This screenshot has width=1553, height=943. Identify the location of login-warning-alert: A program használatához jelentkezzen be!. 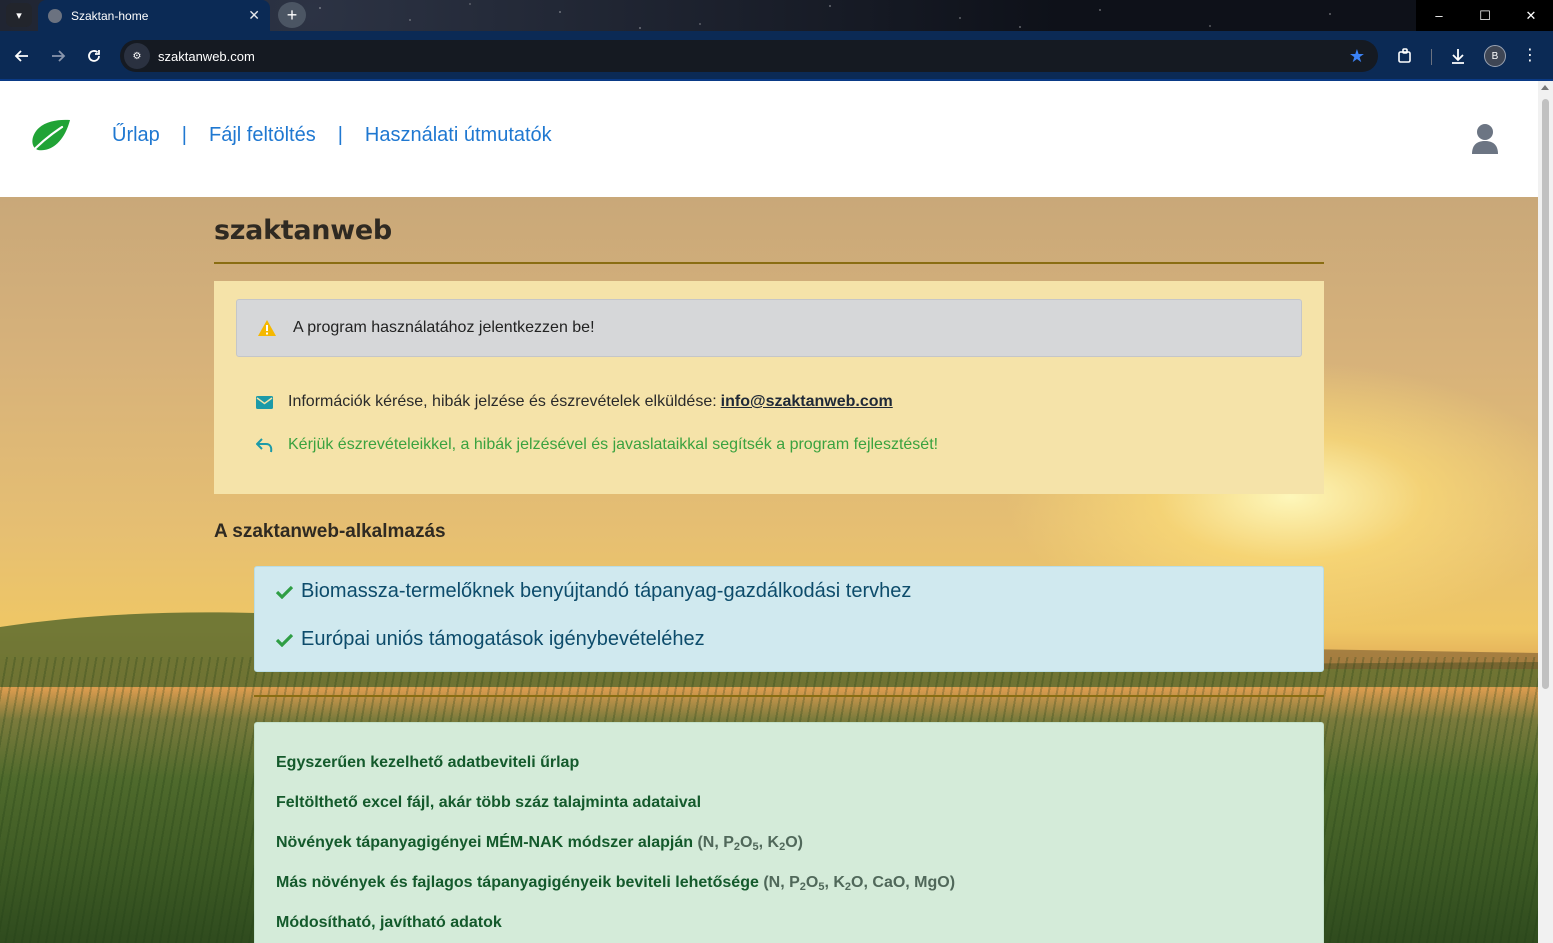
(769, 328).